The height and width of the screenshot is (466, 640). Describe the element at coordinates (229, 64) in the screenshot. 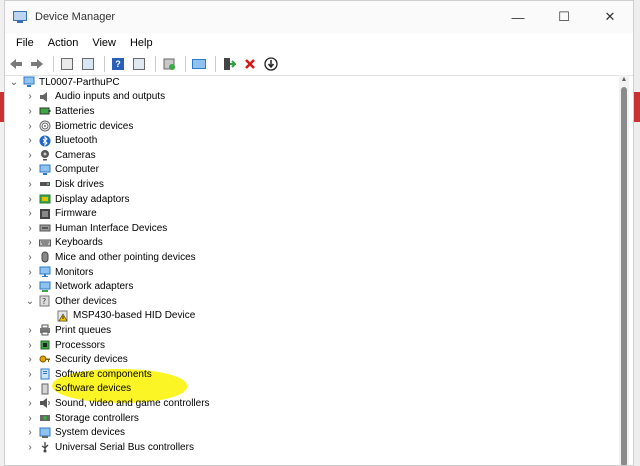

I see `enable-device-icon` at that location.